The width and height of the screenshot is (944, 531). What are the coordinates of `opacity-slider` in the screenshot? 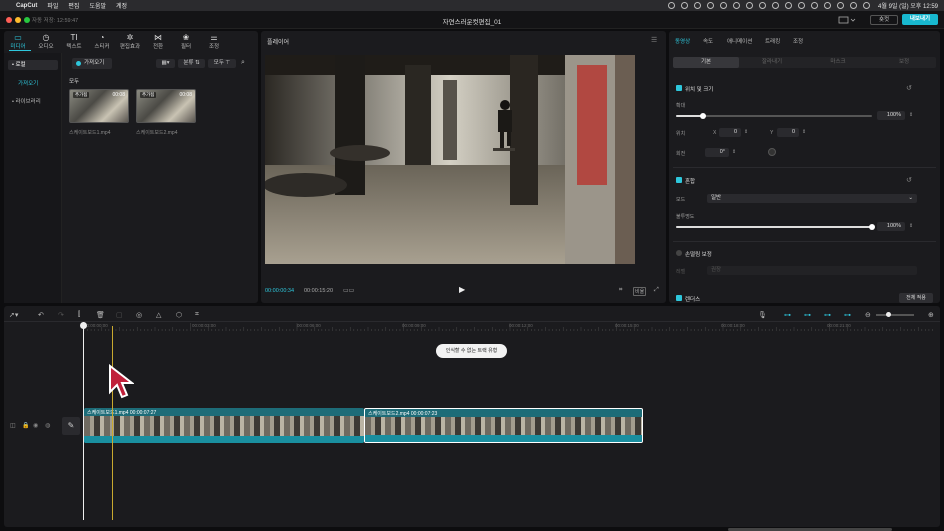 It's located at (774, 227).